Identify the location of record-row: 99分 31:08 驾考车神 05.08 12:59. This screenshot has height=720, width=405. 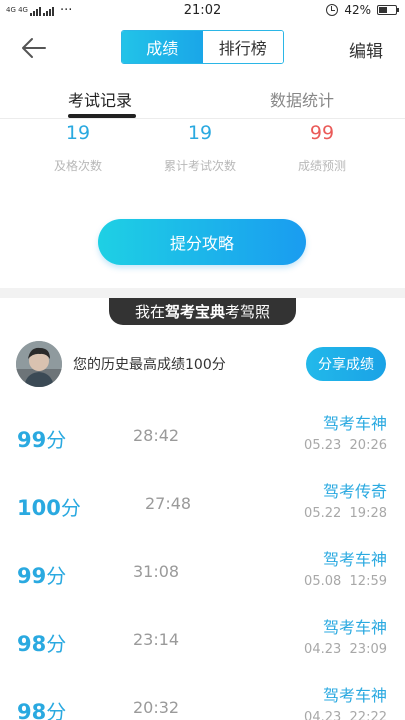
(202, 574).